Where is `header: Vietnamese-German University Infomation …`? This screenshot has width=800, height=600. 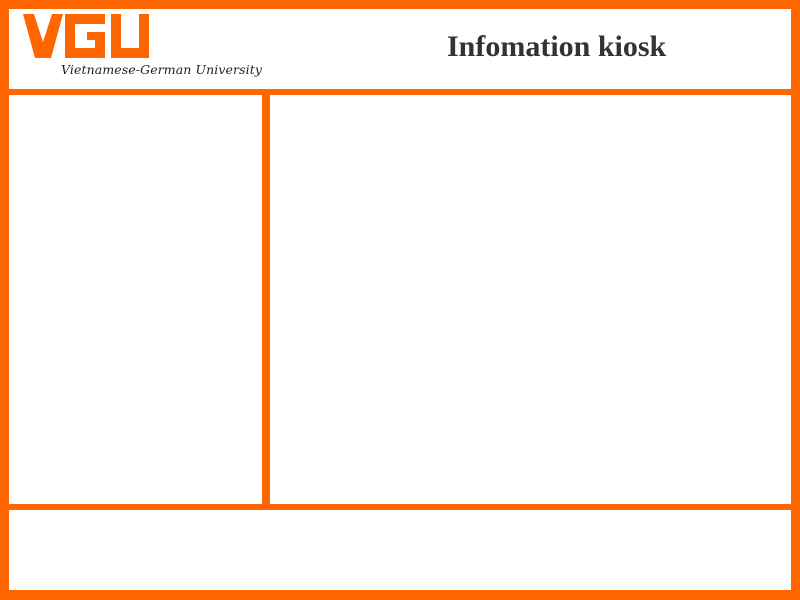
header: Vietnamese-German University Infomation … is located at coordinates (400, 49).